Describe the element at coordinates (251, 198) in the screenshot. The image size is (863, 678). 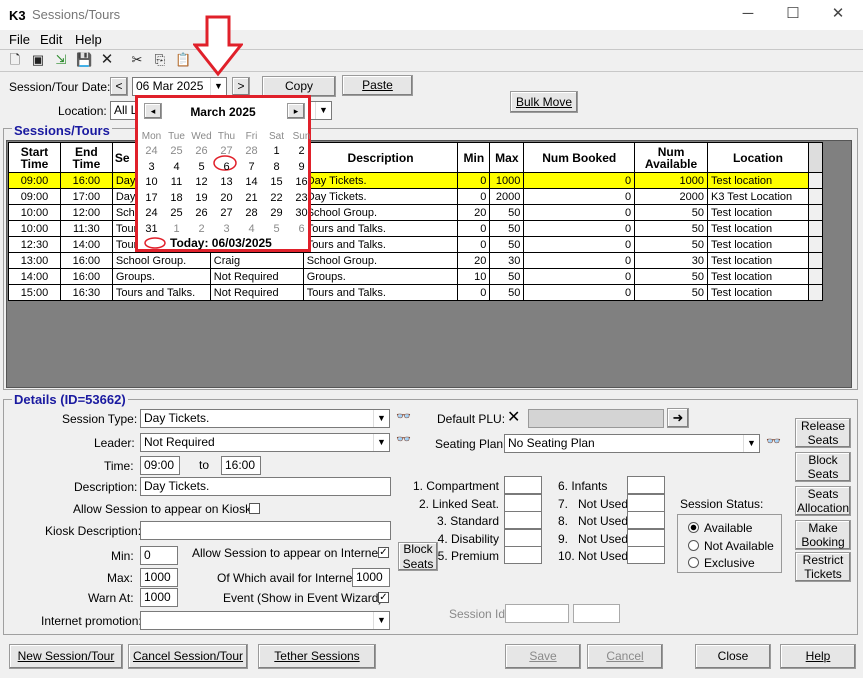
I see `calendar-day: 21` at that location.